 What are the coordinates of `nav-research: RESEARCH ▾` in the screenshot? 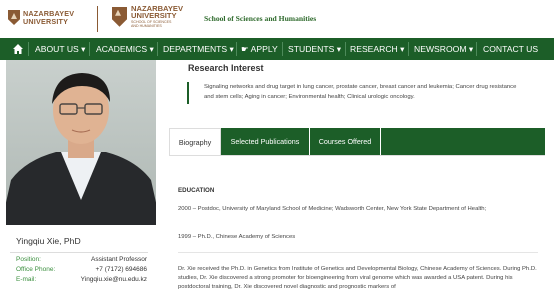 It's located at (377, 49).